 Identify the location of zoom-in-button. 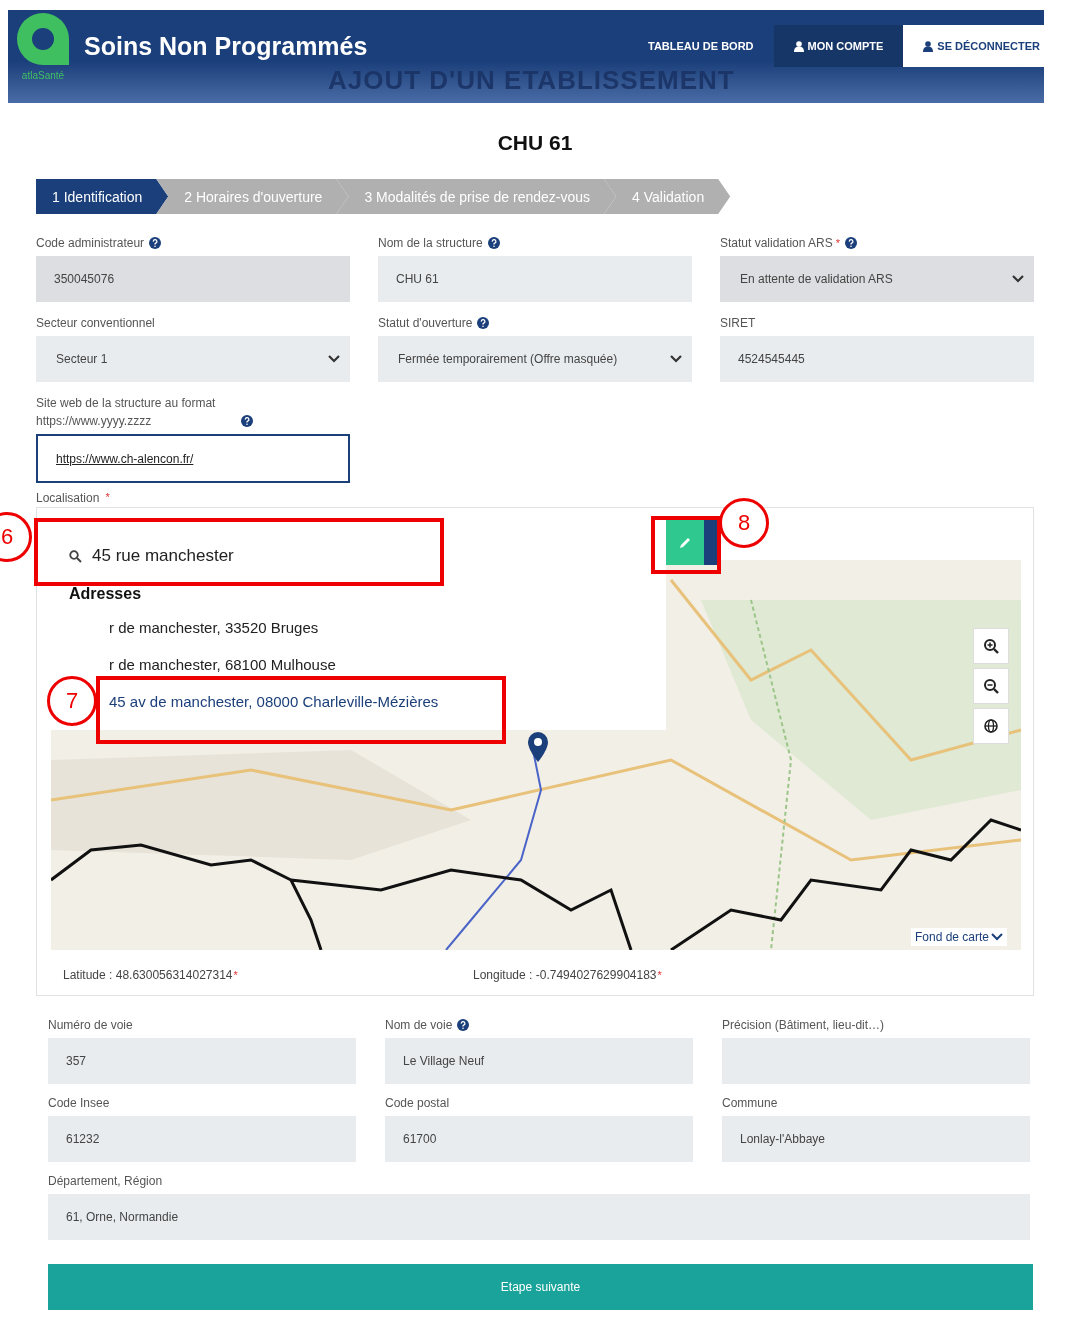
(991, 646).